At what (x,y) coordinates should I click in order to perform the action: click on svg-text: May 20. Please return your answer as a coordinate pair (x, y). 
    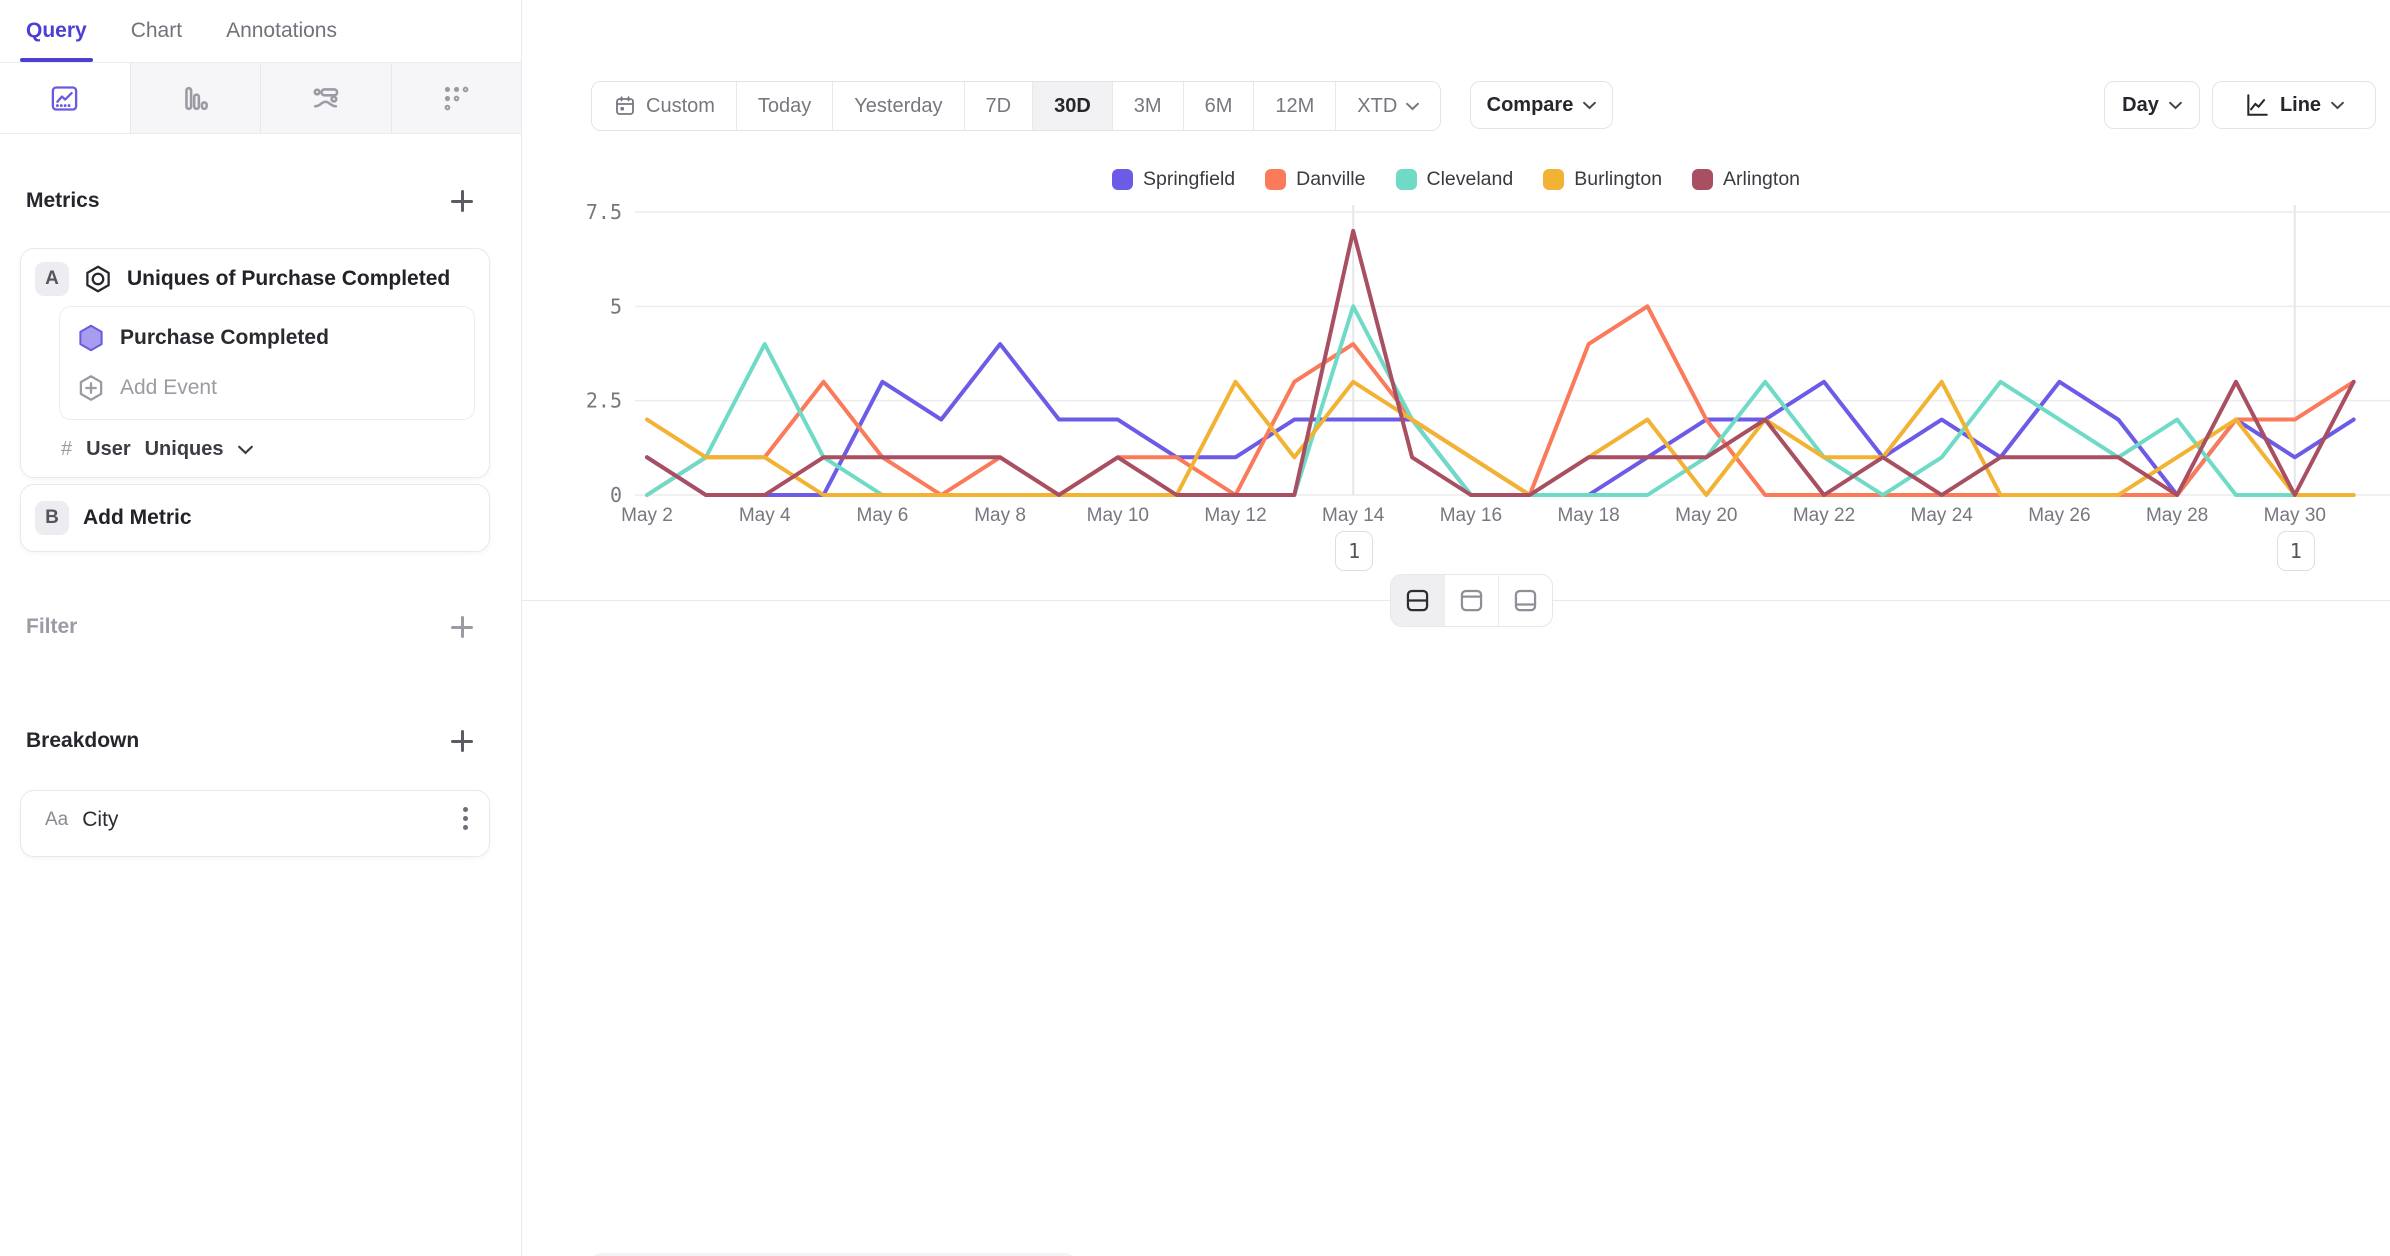
    Looking at the image, I should click on (1706, 515).